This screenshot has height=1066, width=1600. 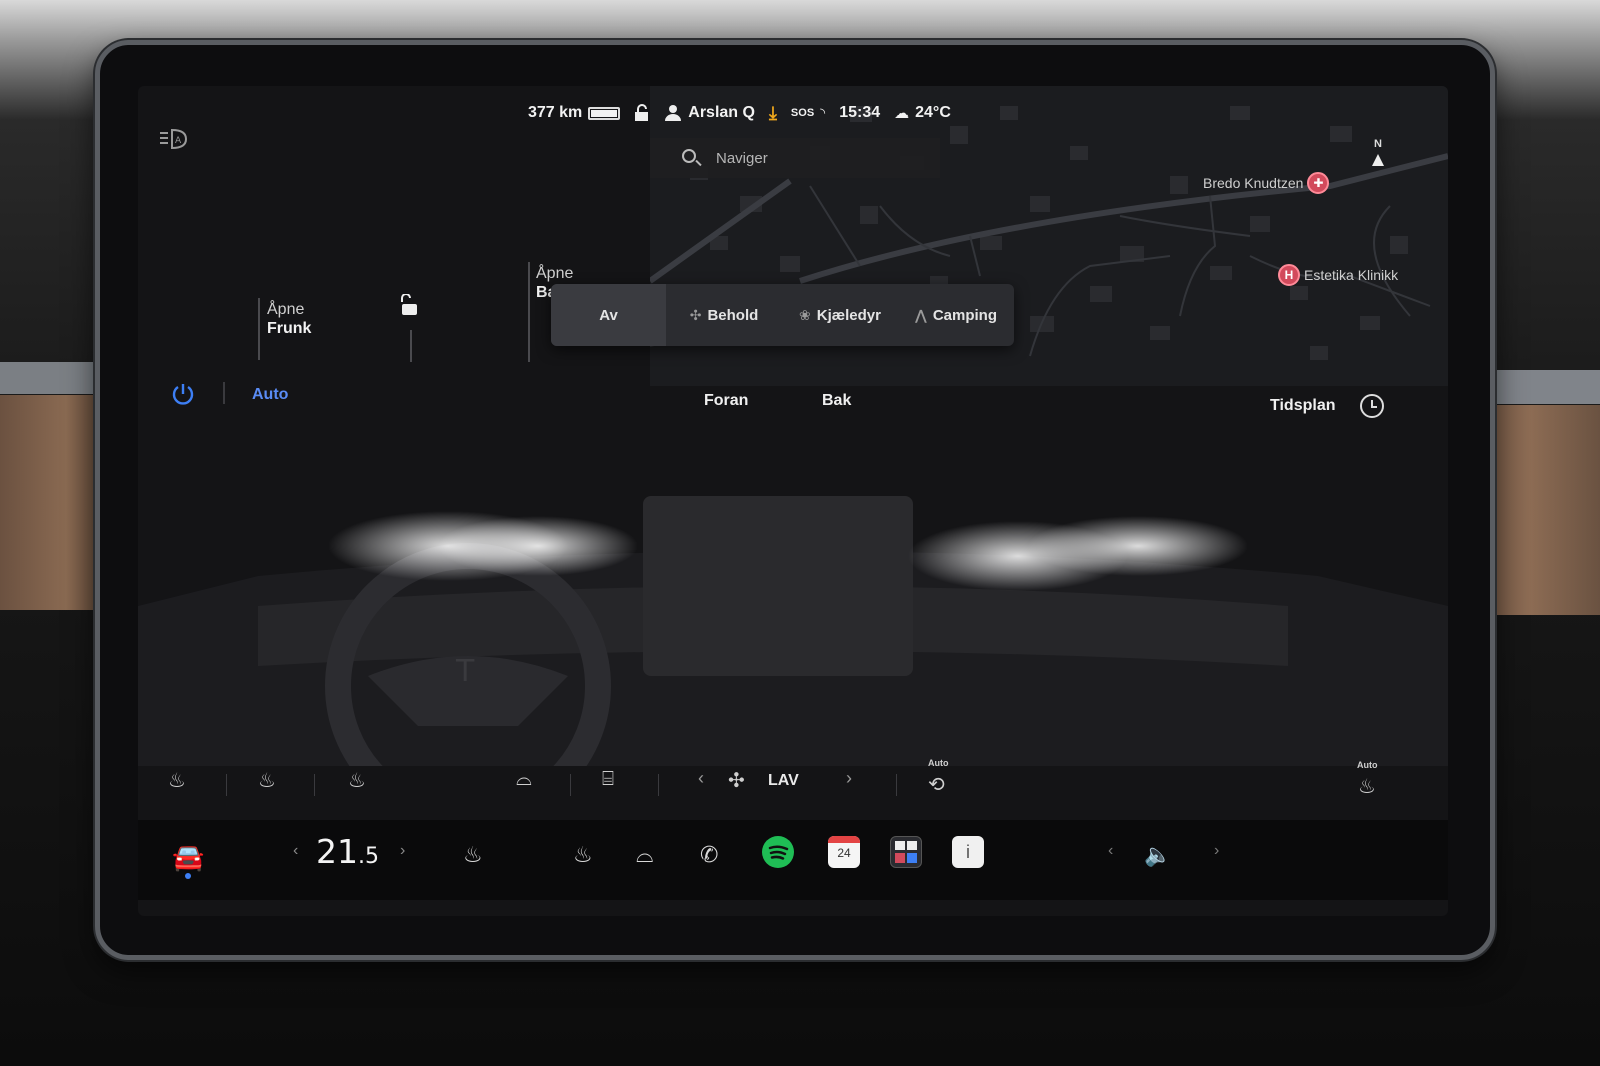 I want to click on range-indicator: 377 km, so click(x=574, y=113).